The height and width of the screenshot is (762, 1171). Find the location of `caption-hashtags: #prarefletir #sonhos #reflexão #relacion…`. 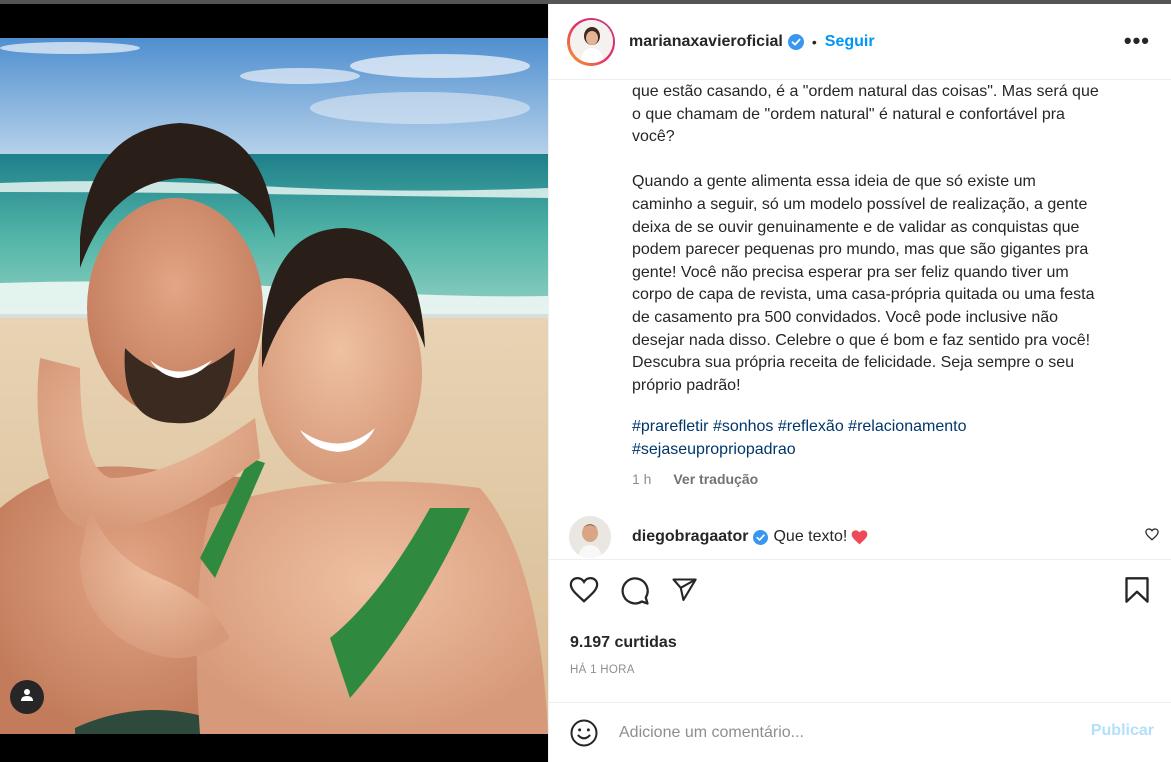

caption-hashtags: #prarefletir #sonhos #reflexão #relacion… is located at coordinates (882, 438).